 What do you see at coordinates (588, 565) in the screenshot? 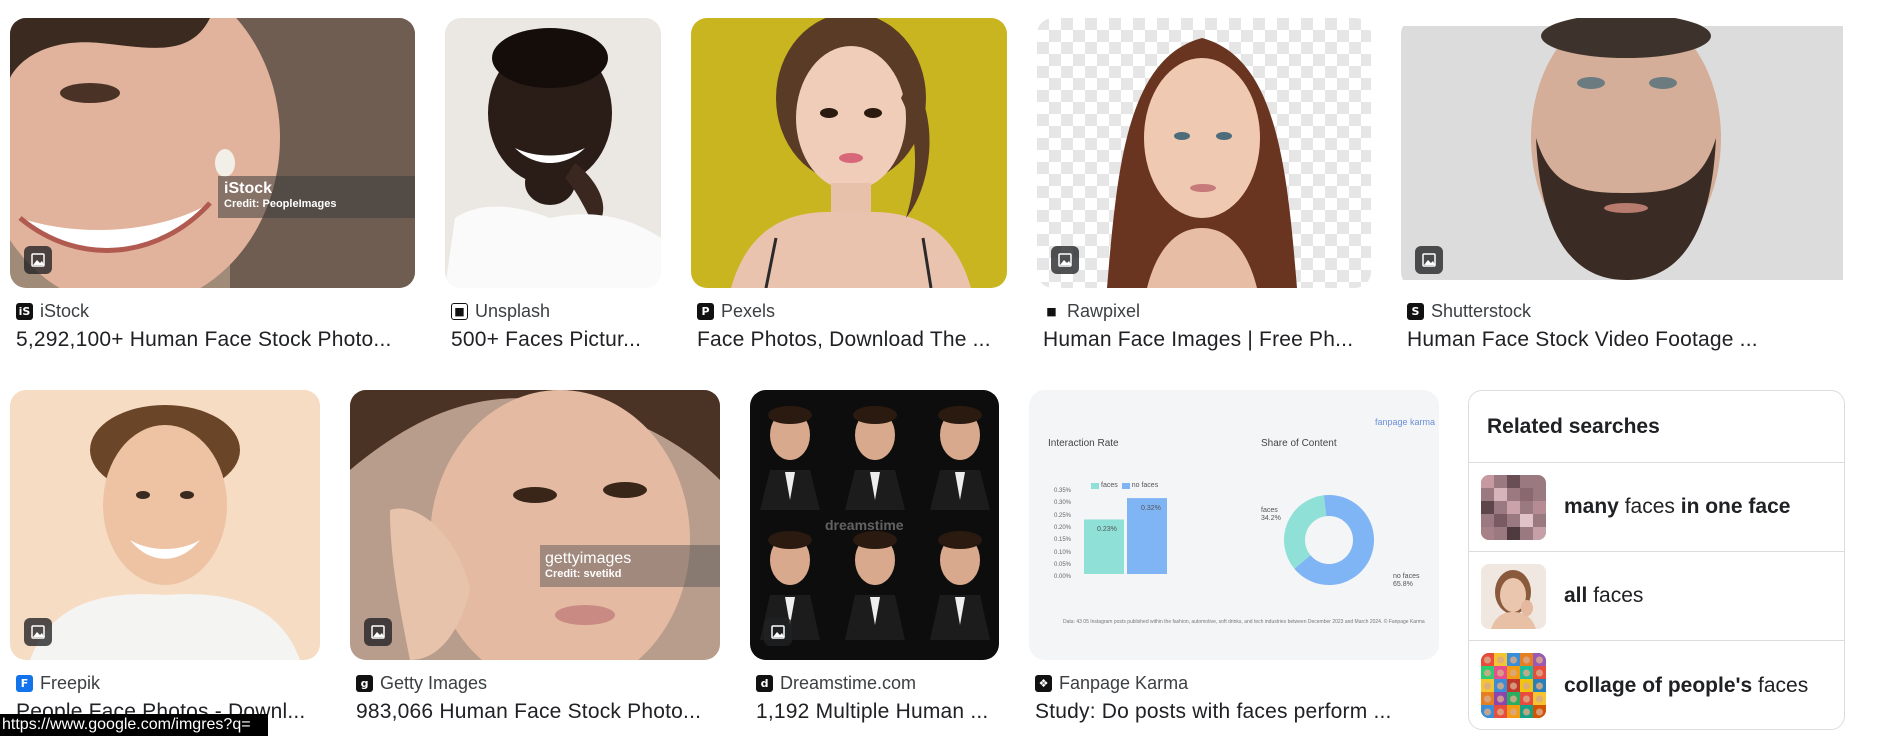
I see `getty-watermark: gettyimages Credit: svetikd` at bounding box center [588, 565].